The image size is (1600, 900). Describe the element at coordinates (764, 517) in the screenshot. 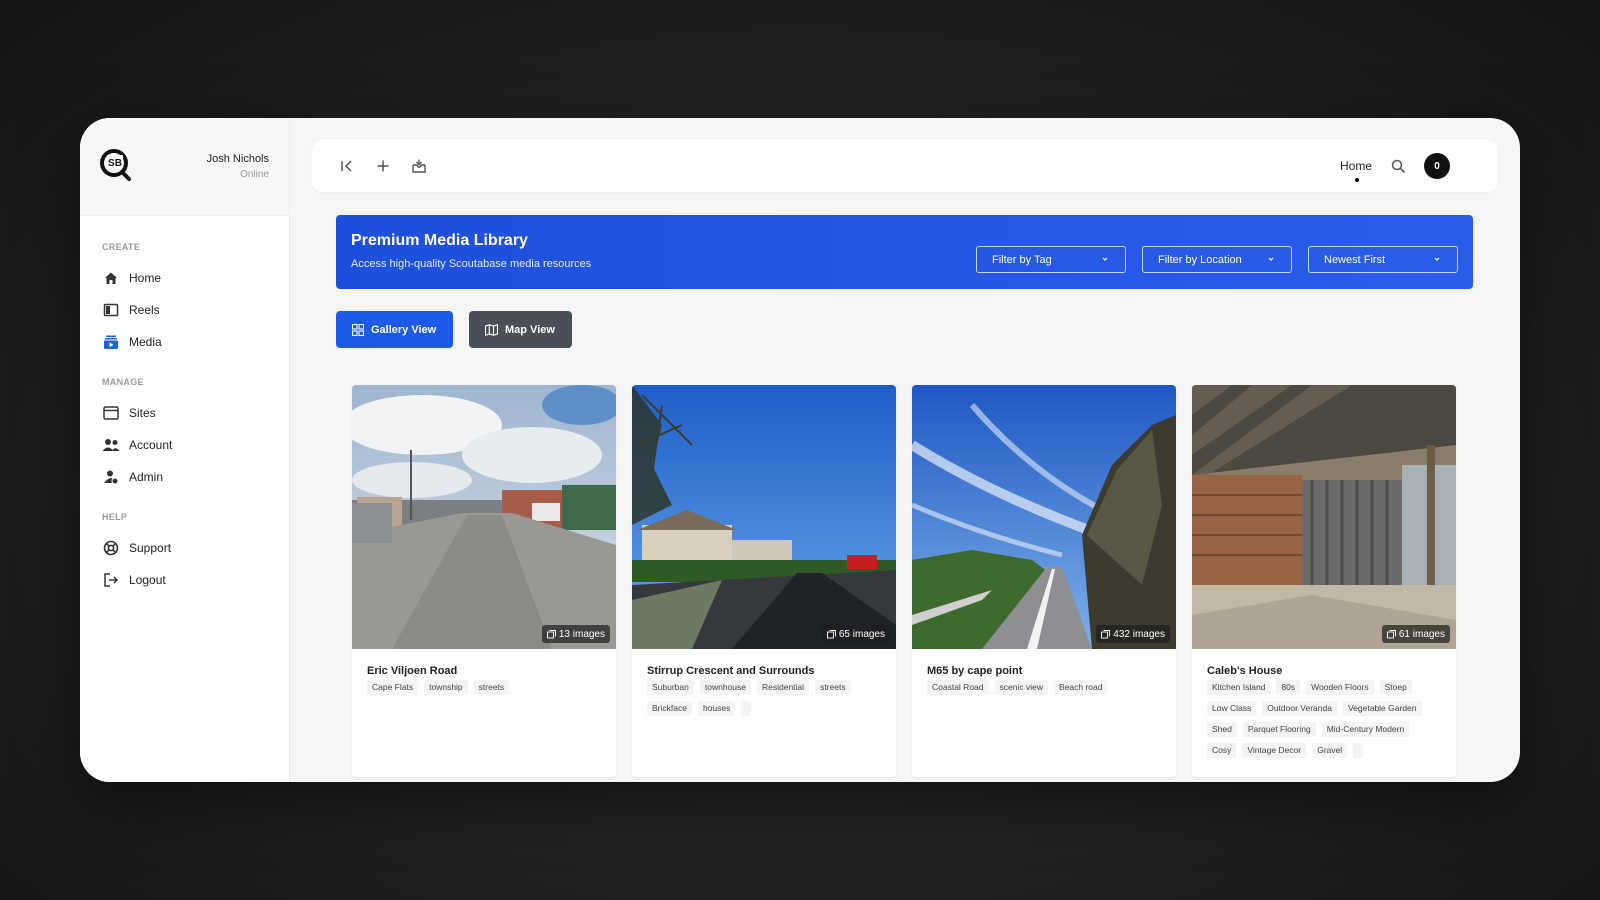

I see `card-thumbnail: 65 images` at that location.